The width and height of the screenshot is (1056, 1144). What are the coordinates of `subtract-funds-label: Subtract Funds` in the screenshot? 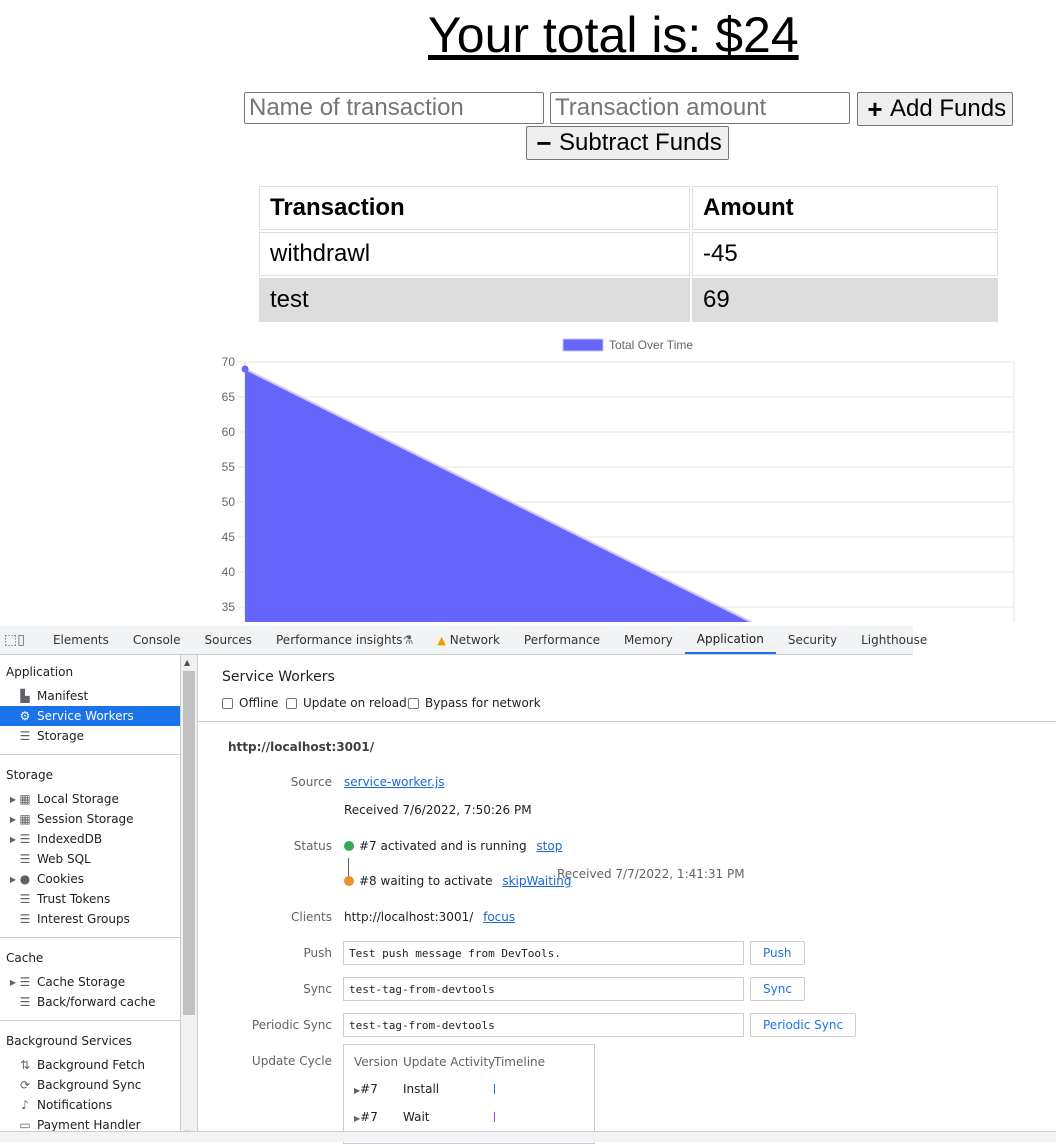 It's located at (640, 142).